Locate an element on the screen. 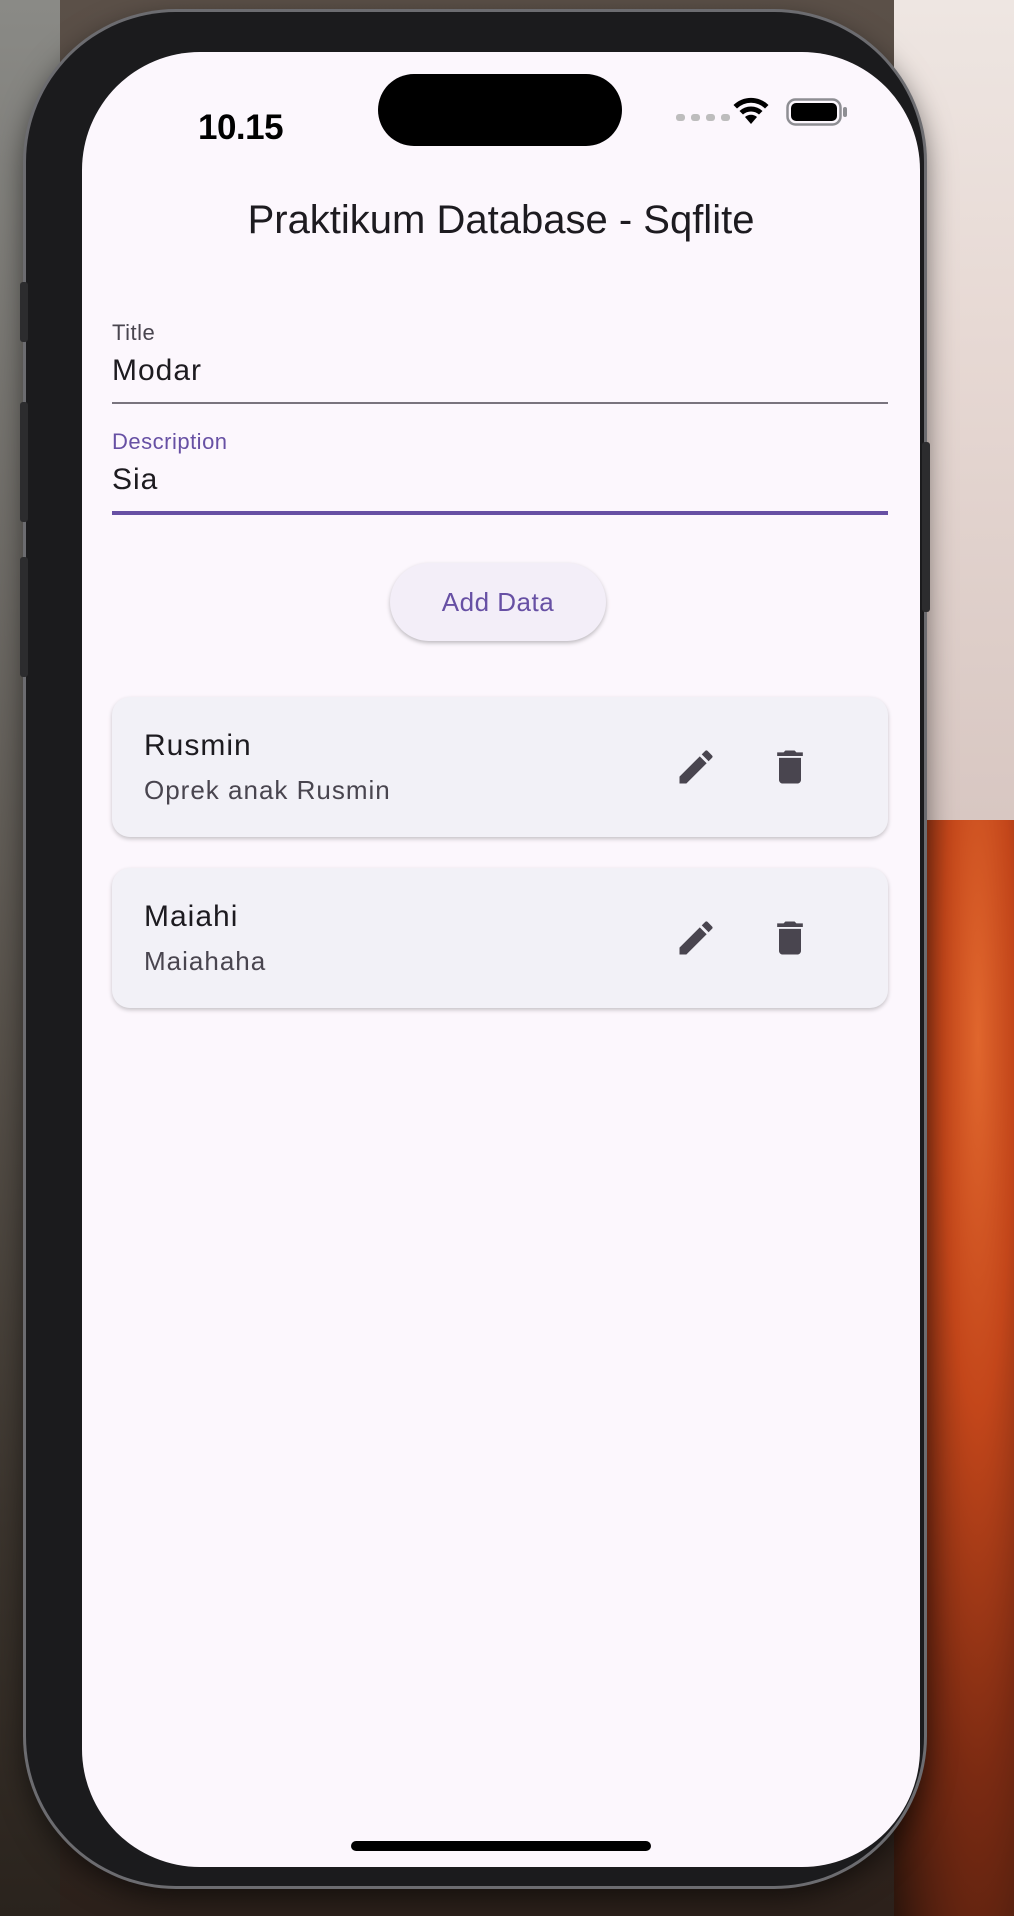 The image size is (1014, 1916). add-data-button: Add Data is located at coordinates (498, 602).